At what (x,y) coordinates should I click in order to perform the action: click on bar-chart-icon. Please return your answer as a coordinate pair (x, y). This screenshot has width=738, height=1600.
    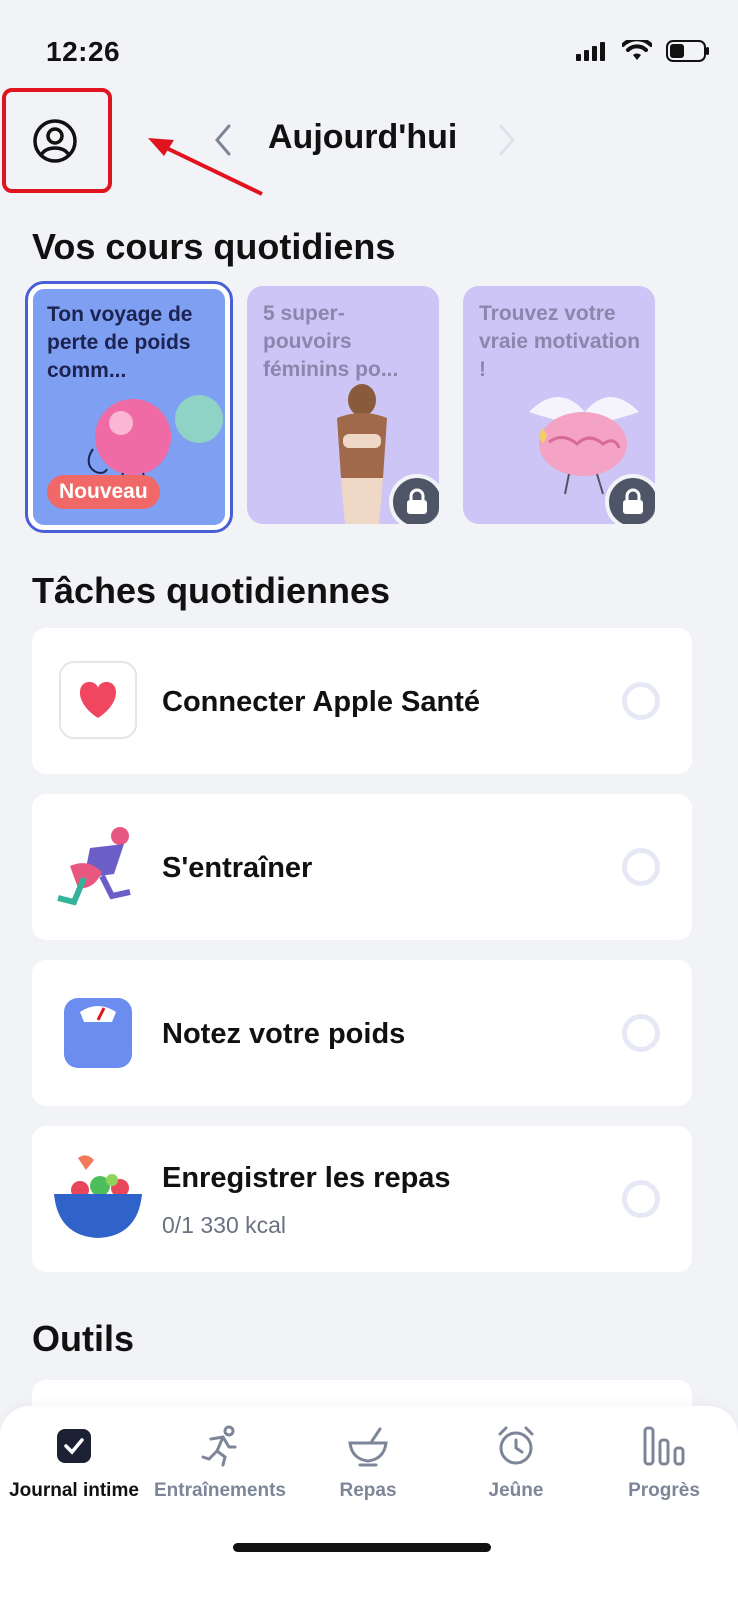
    Looking at the image, I should click on (664, 1446).